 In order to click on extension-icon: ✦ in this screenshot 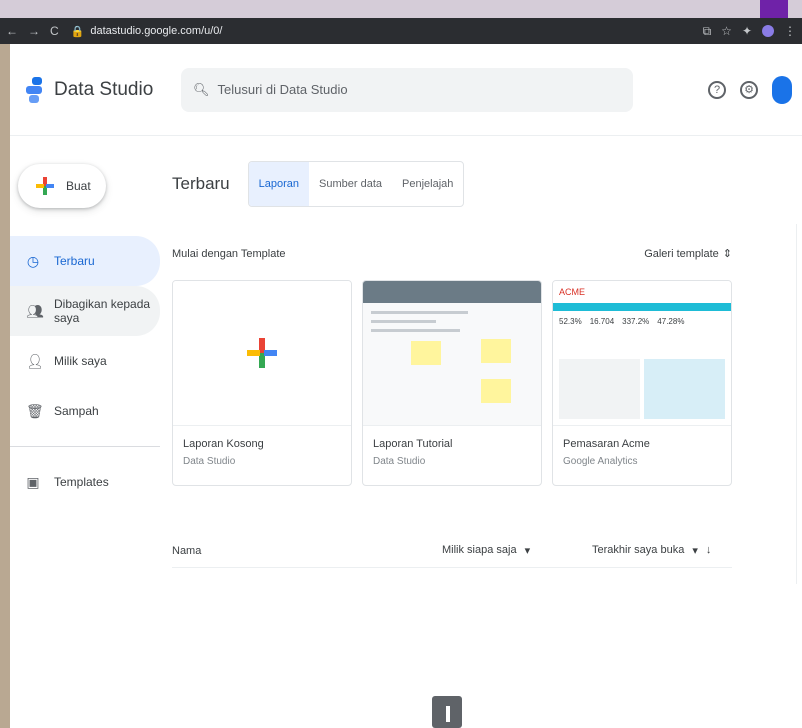, I will do `click(747, 31)`.